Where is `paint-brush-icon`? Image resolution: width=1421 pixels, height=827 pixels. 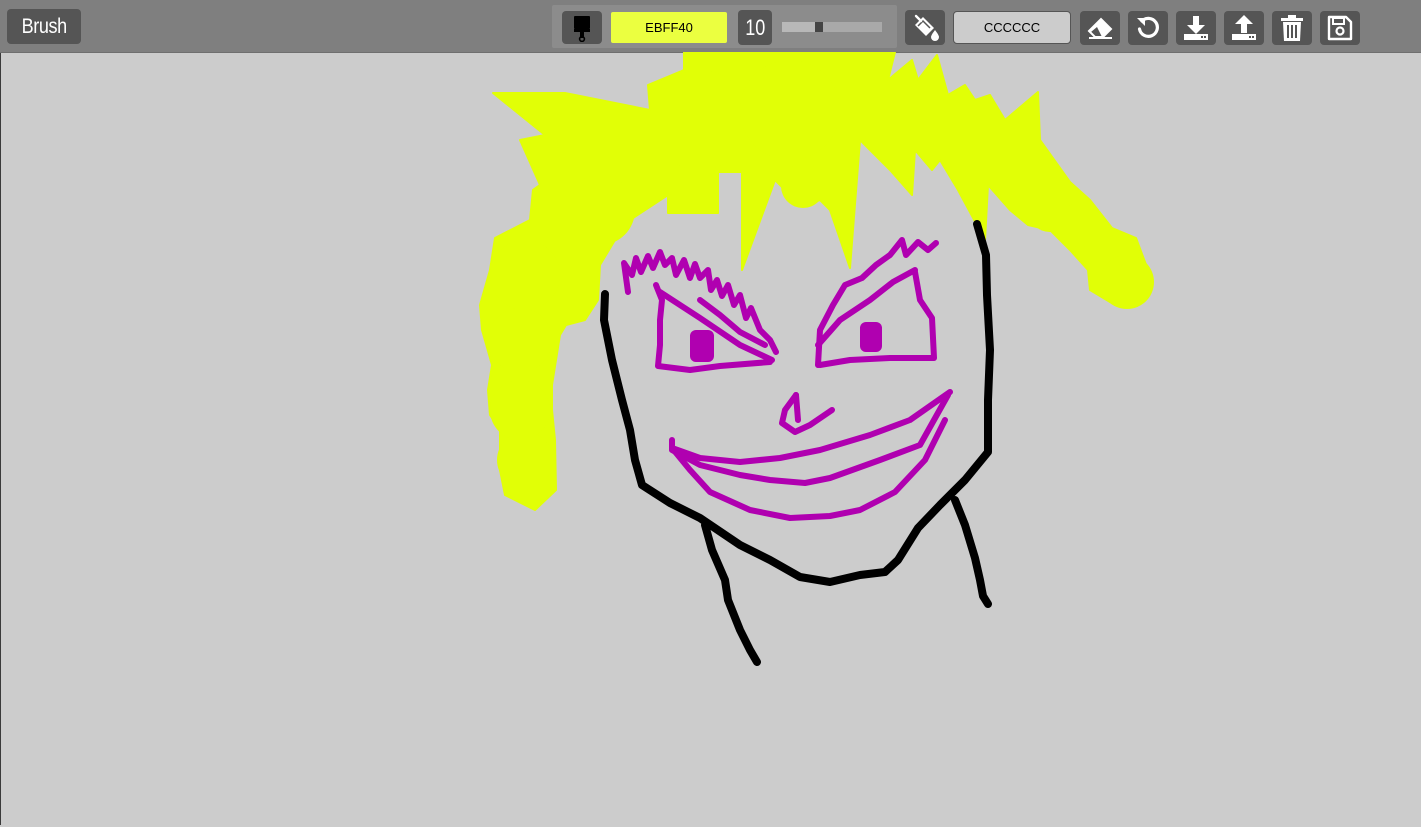
paint-brush-icon is located at coordinates (582, 28).